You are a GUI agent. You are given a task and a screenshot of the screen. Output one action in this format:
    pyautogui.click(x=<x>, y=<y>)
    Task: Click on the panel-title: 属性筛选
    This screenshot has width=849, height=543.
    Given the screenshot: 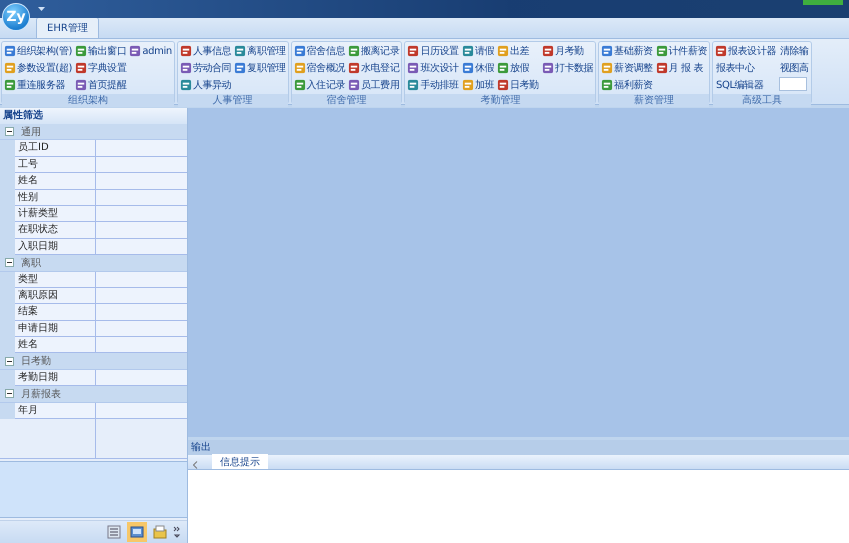 What is the action you would take?
    pyautogui.click(x=93, y=116)
    